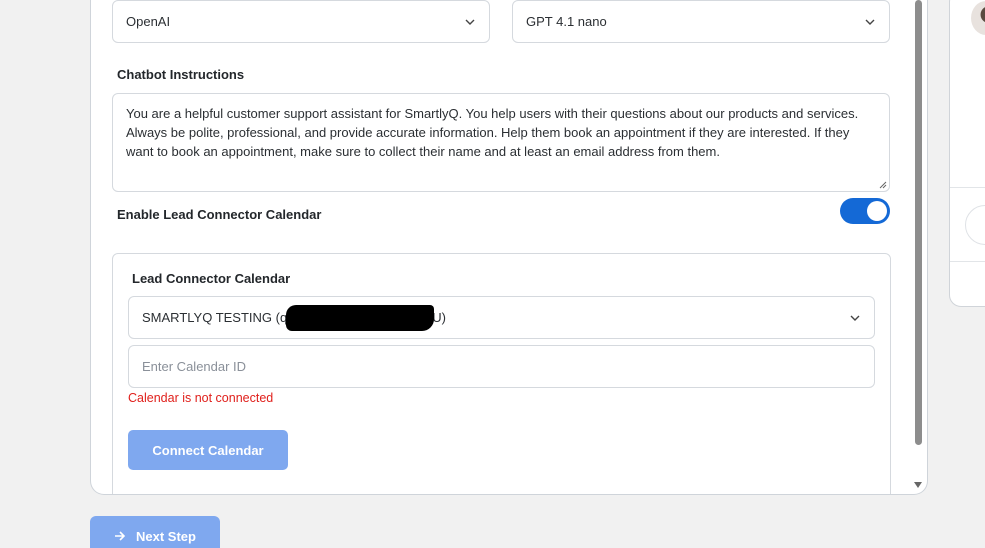 Image resolution: width=985 pixels, height=548 pixels. What do you see at coordinates (701, 21) in the screenshot?
I see `model-select: GPT 4.1 nano` at bounding box center [701, 21].